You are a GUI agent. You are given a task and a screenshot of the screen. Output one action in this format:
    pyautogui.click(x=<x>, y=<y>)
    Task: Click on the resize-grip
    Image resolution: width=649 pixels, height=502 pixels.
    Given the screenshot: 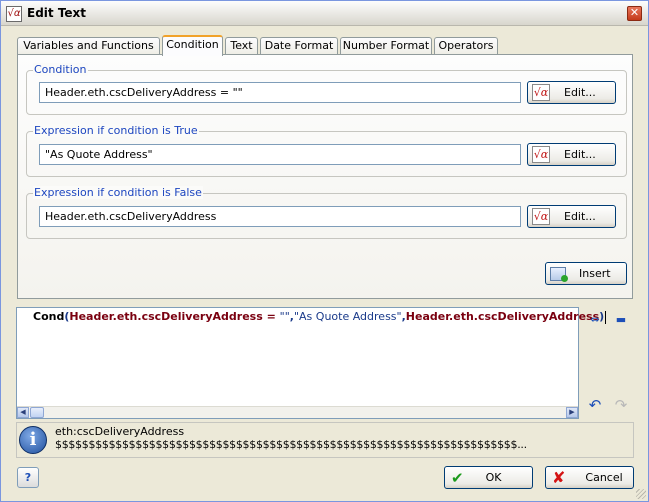 What is the action you would take?
    pyautogui.click(x=641, y=494)
    